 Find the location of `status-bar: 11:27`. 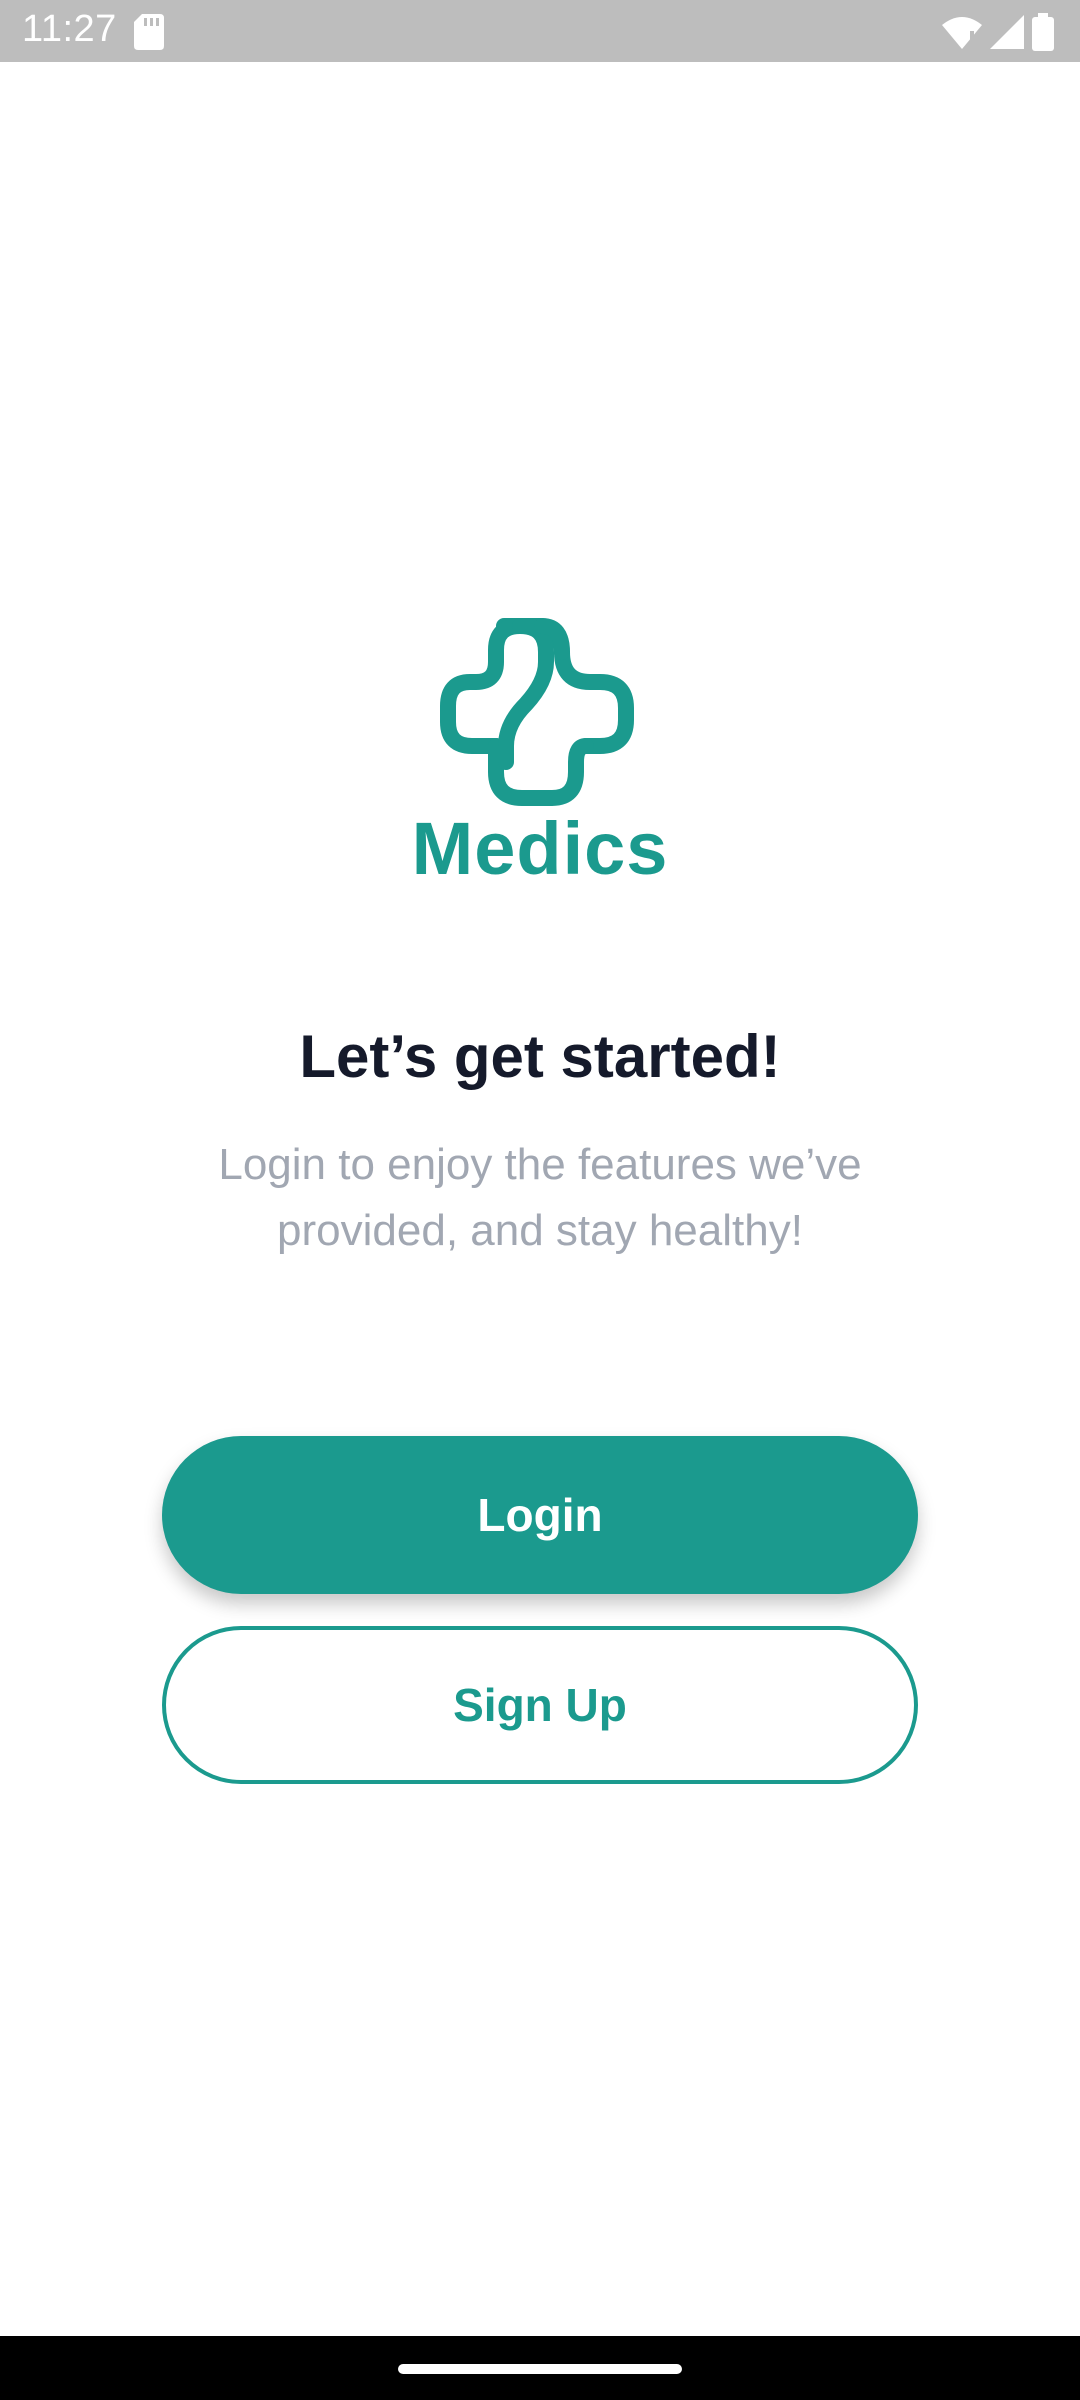

status-bar: 11:27 is located at coordinates (540, 31).